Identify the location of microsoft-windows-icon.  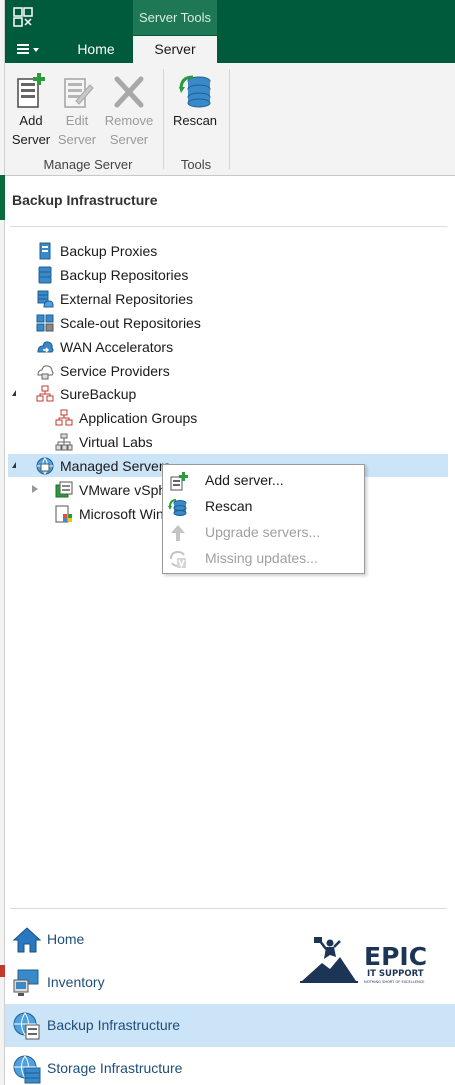
(63, 514).